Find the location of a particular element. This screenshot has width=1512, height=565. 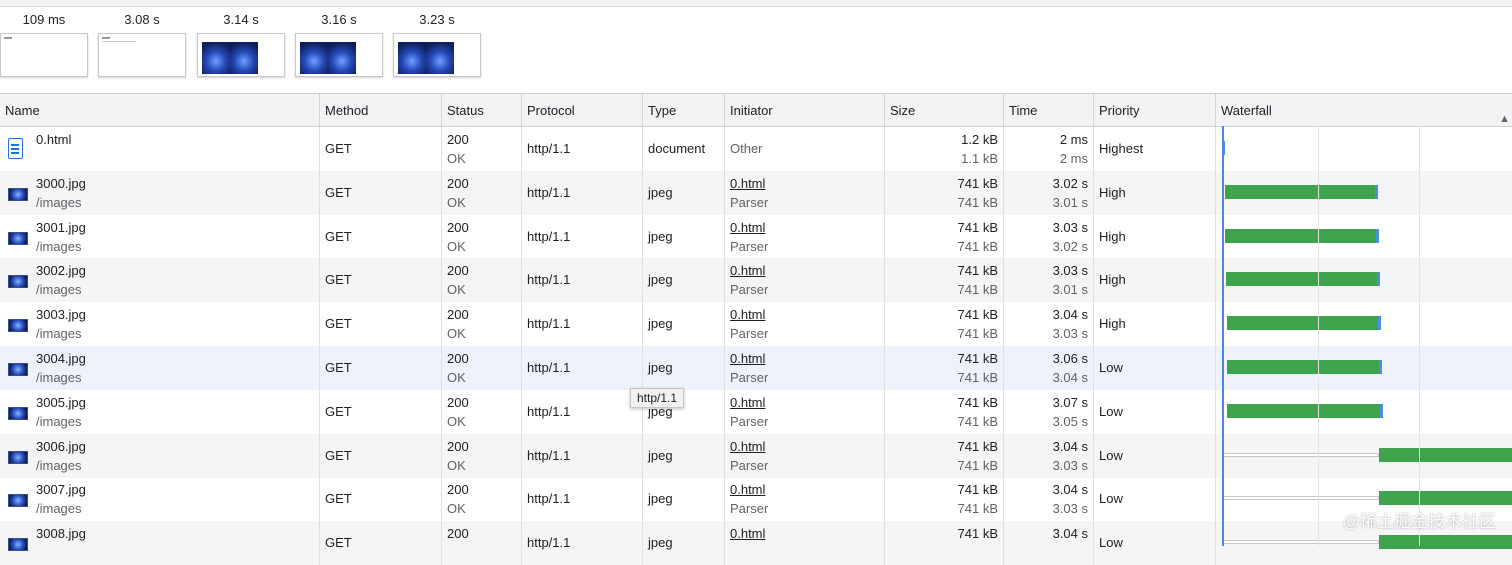

size-cell: 1.2 kB 1.1 kB is located at coordinates (944, 149).